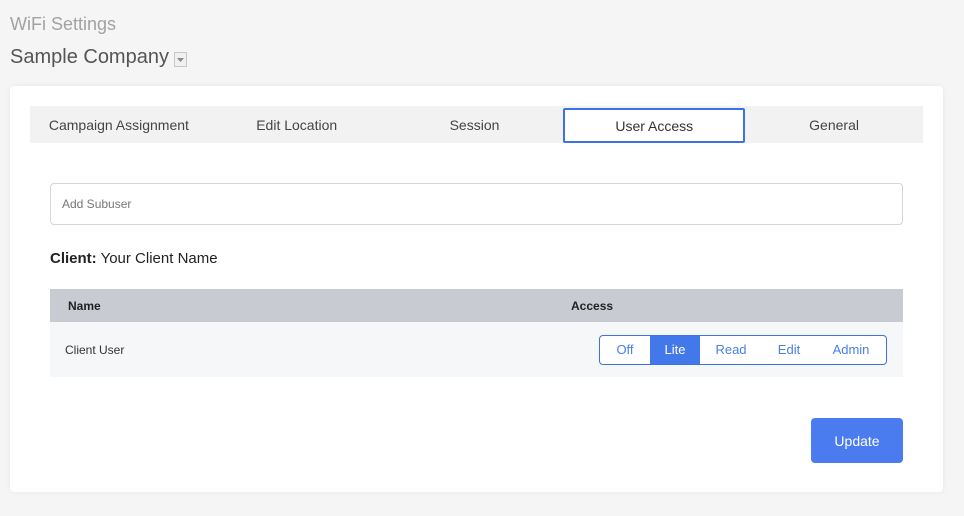  I want to click on company-selector: Sample Company, so click(98, 57).